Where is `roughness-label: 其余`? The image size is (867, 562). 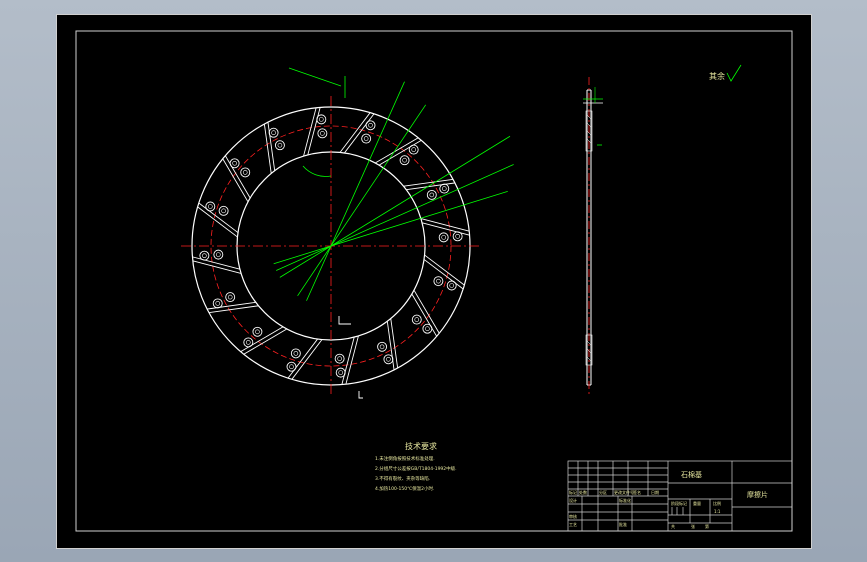 roughness-label: 其余 is located at coordinates (717, 76).